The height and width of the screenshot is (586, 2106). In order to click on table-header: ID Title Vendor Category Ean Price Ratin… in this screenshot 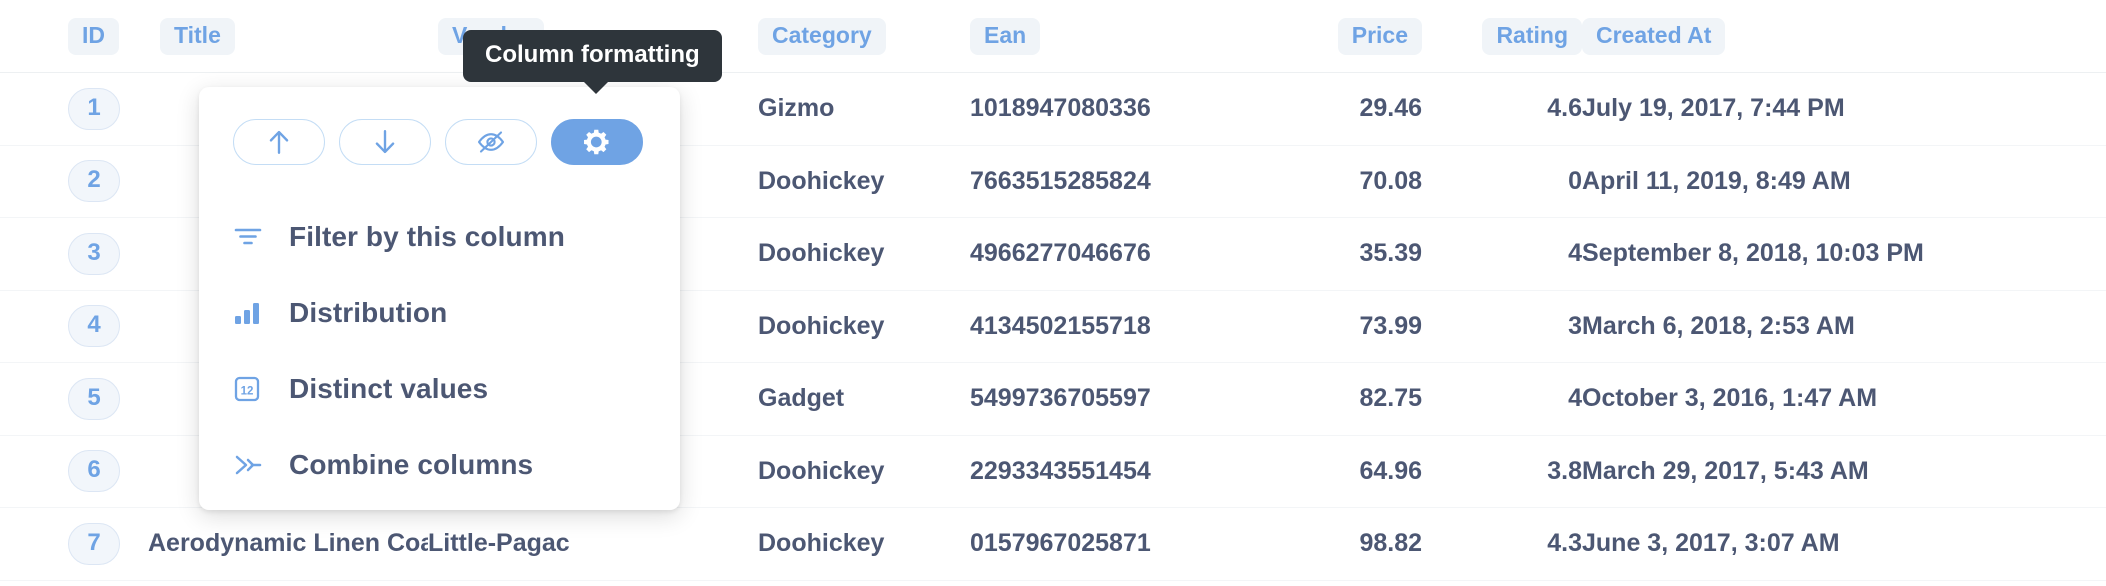, I will do `click(1053, 36)`.